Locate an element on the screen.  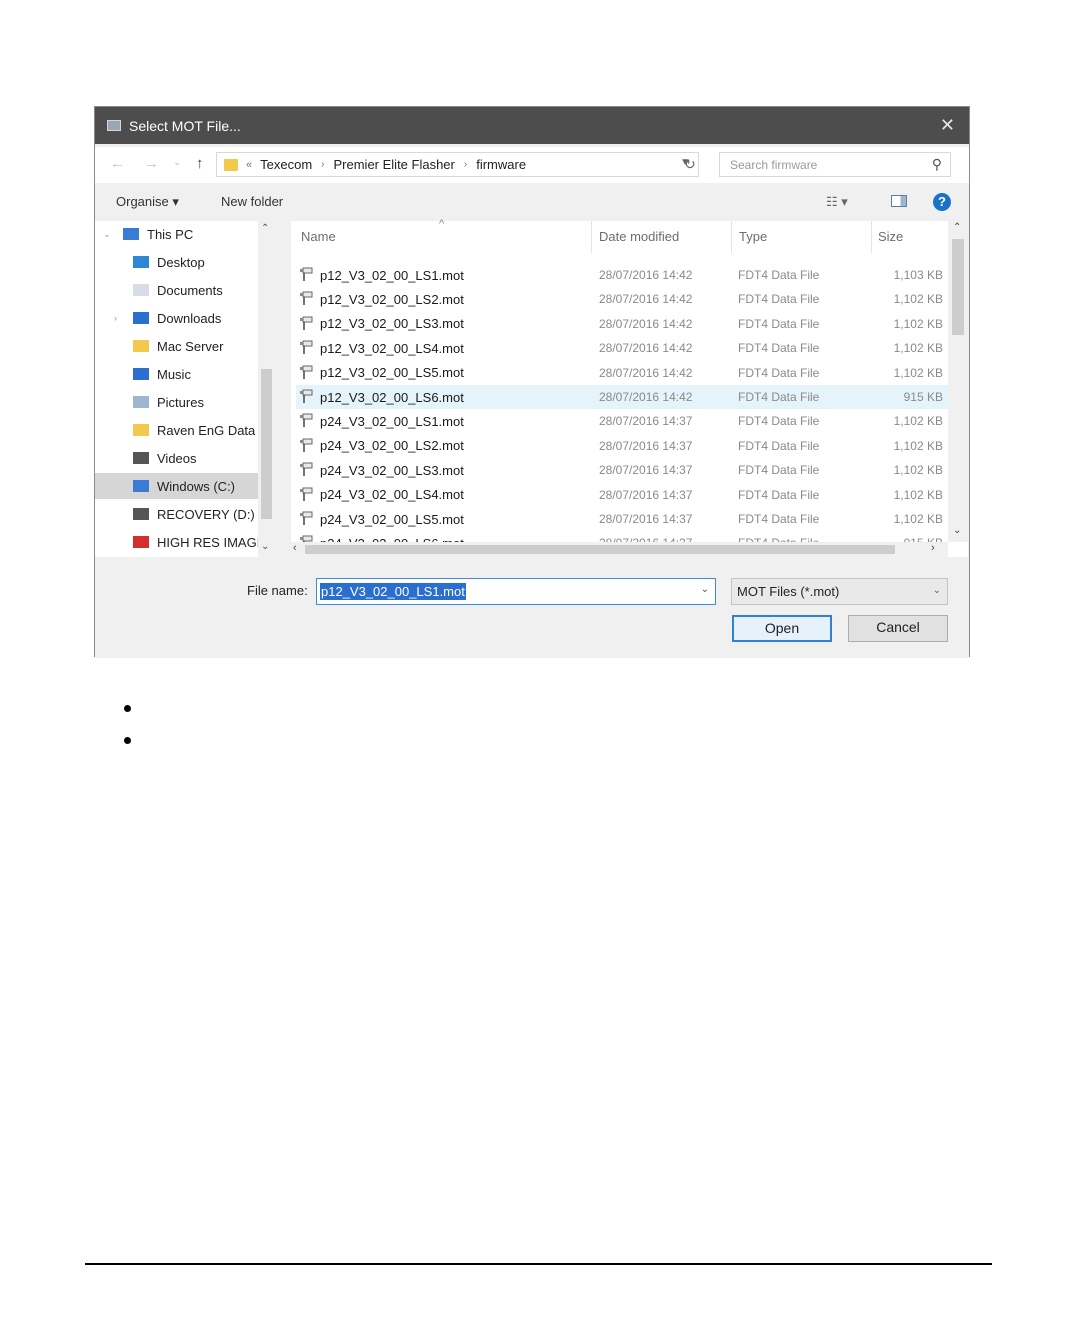
nav-item: HIGH RES IMAGI is located at coordinates (177, 542).